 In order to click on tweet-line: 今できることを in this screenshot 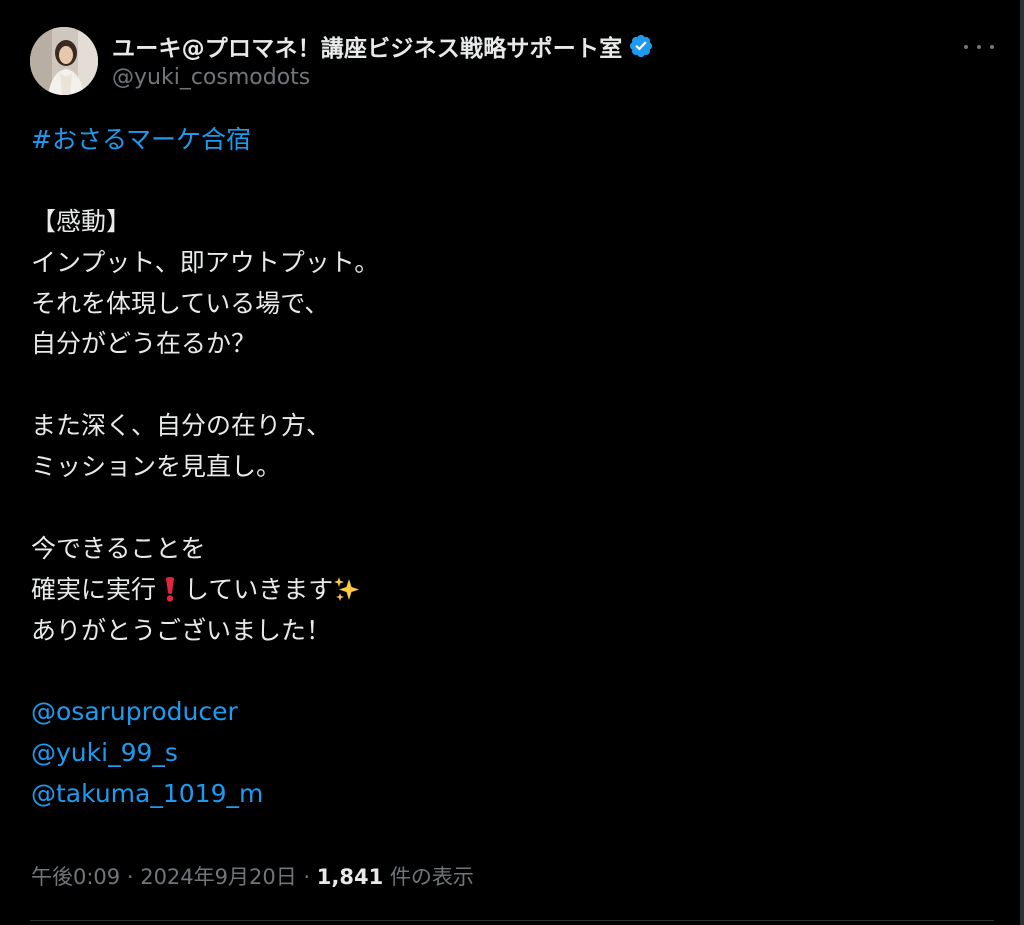, I will do `click(118, 548)`.